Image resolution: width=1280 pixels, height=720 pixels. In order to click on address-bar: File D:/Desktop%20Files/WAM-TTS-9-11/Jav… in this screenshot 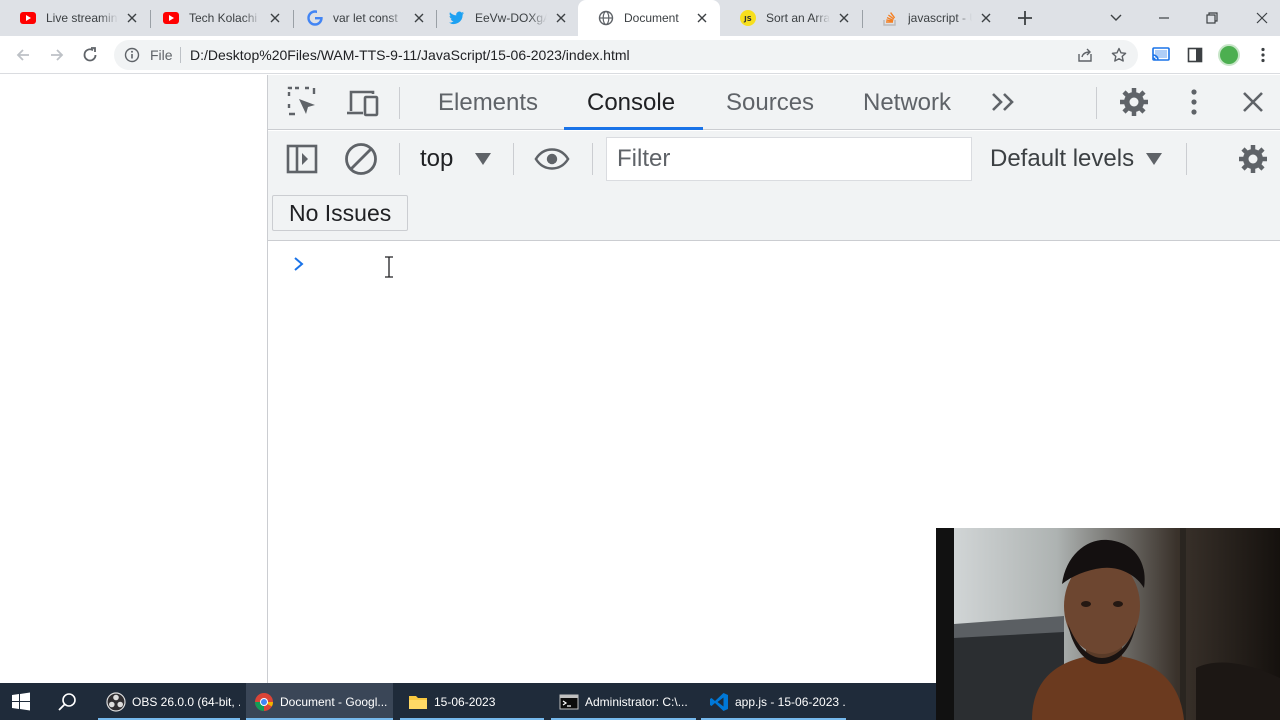, I will do `click(626, 55)`.